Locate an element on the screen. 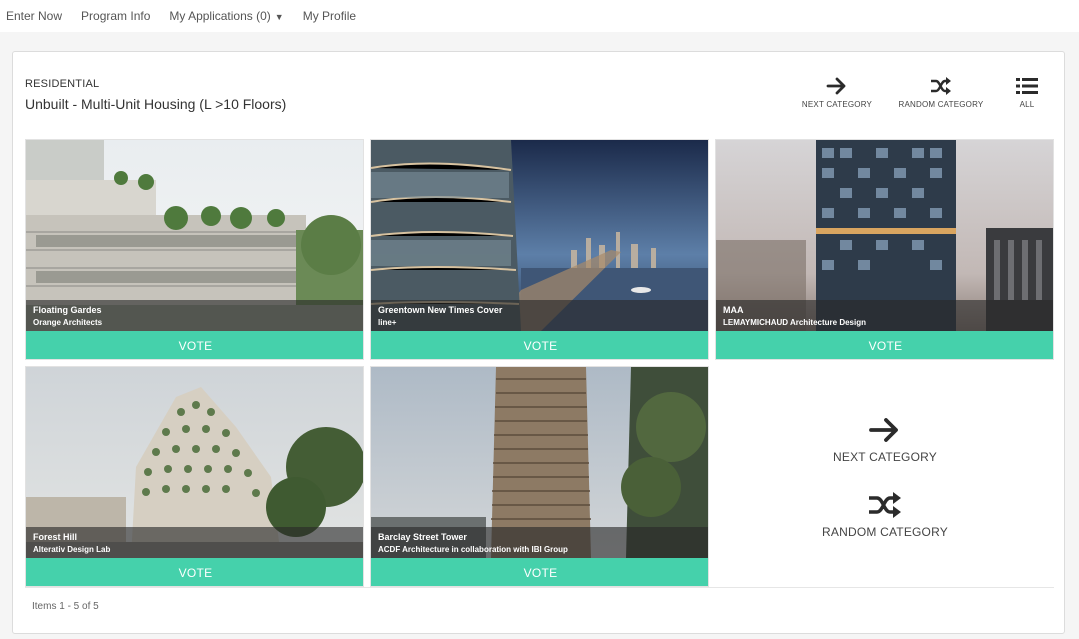  next-category-large-label: NEXT CATEGORY is located at coordinates (885, 457).